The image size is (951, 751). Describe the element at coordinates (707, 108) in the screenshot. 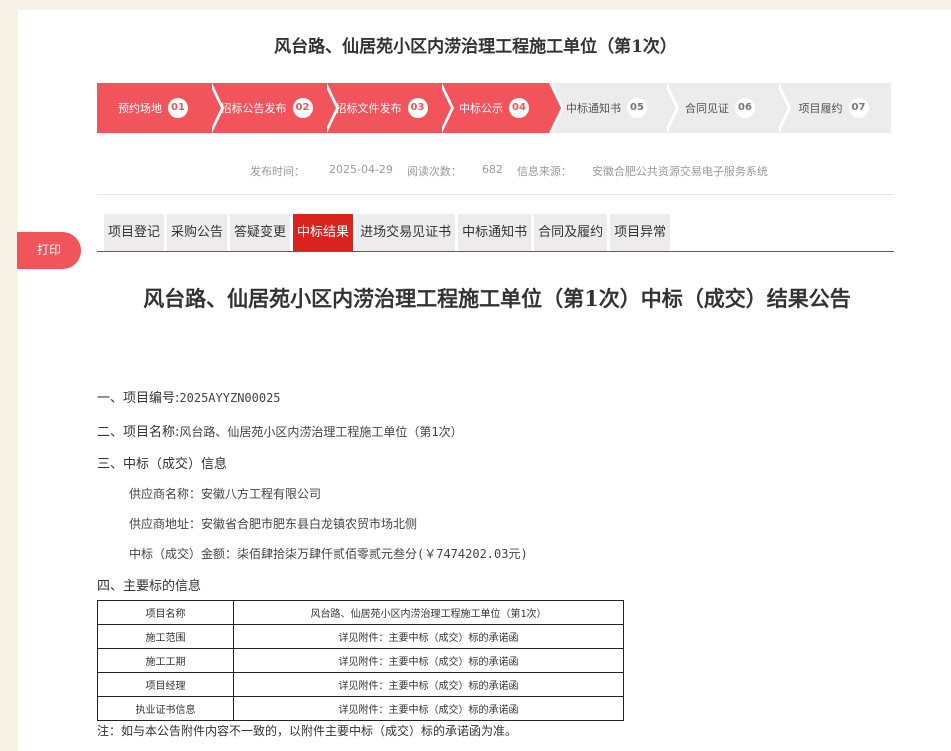

I see `step-label: 合同见证` at that location.